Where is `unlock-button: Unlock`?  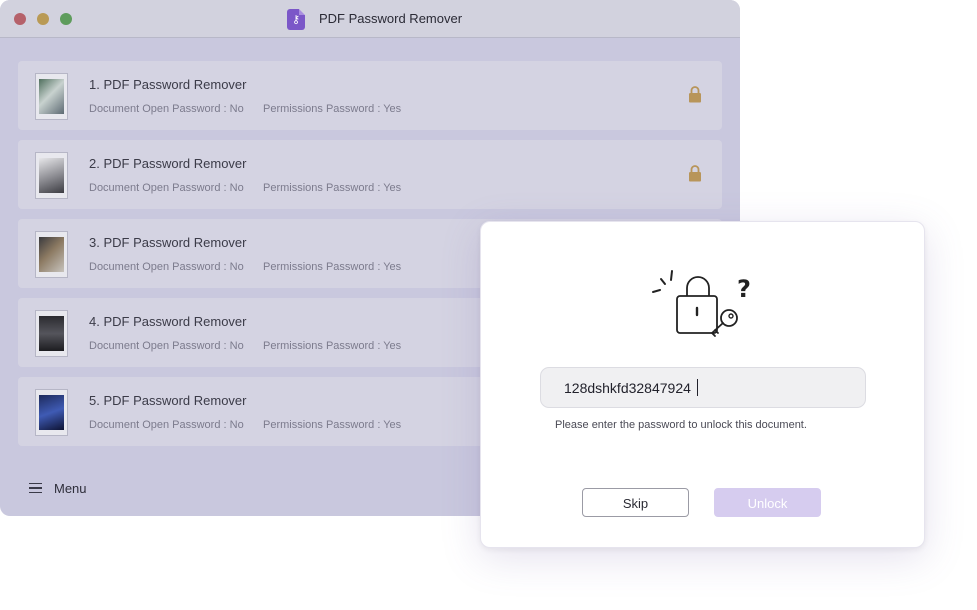 unlock-button: Unlock is located at coordinates (767, 502).